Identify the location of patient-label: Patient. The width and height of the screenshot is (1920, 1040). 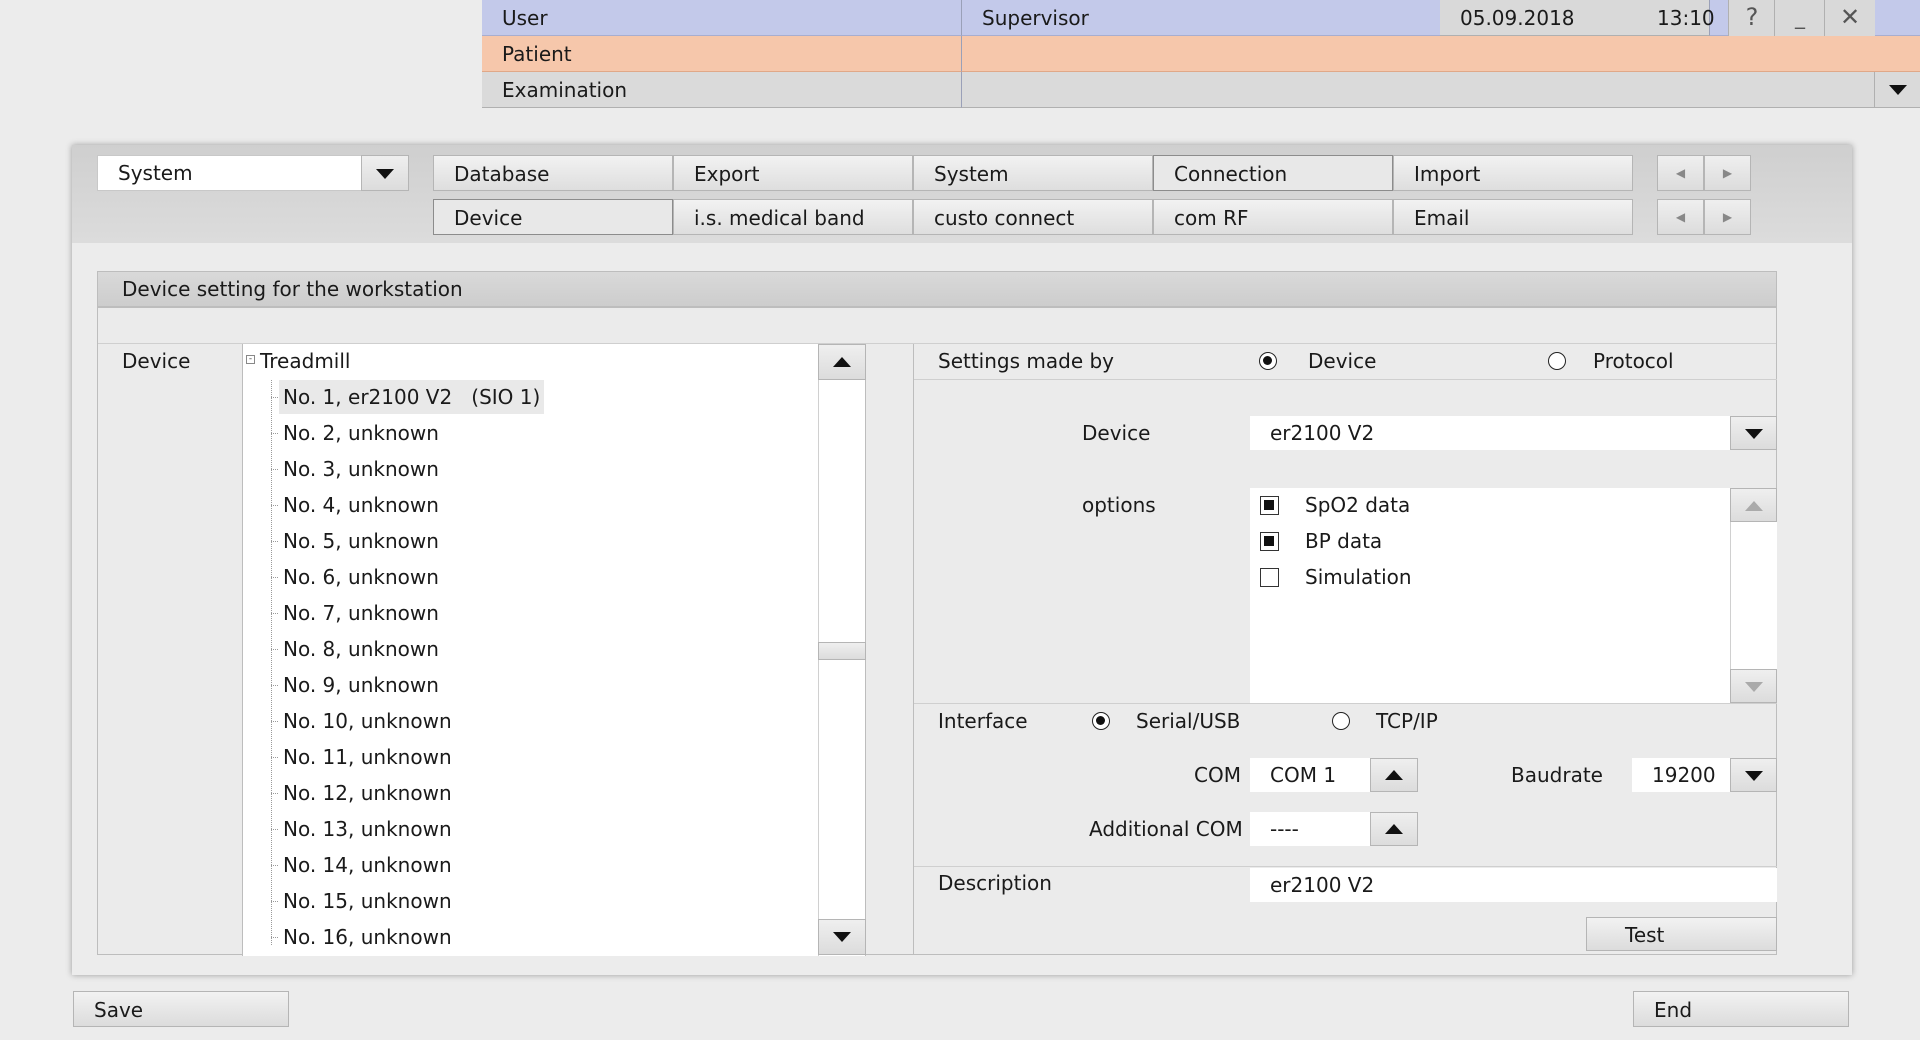
(722, 54).